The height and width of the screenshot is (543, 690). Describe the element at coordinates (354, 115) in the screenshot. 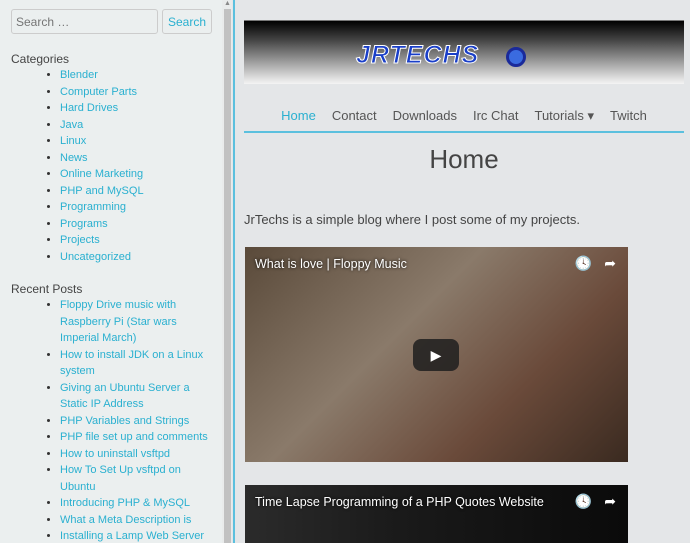

I see `nav-label: Contact` at that location.